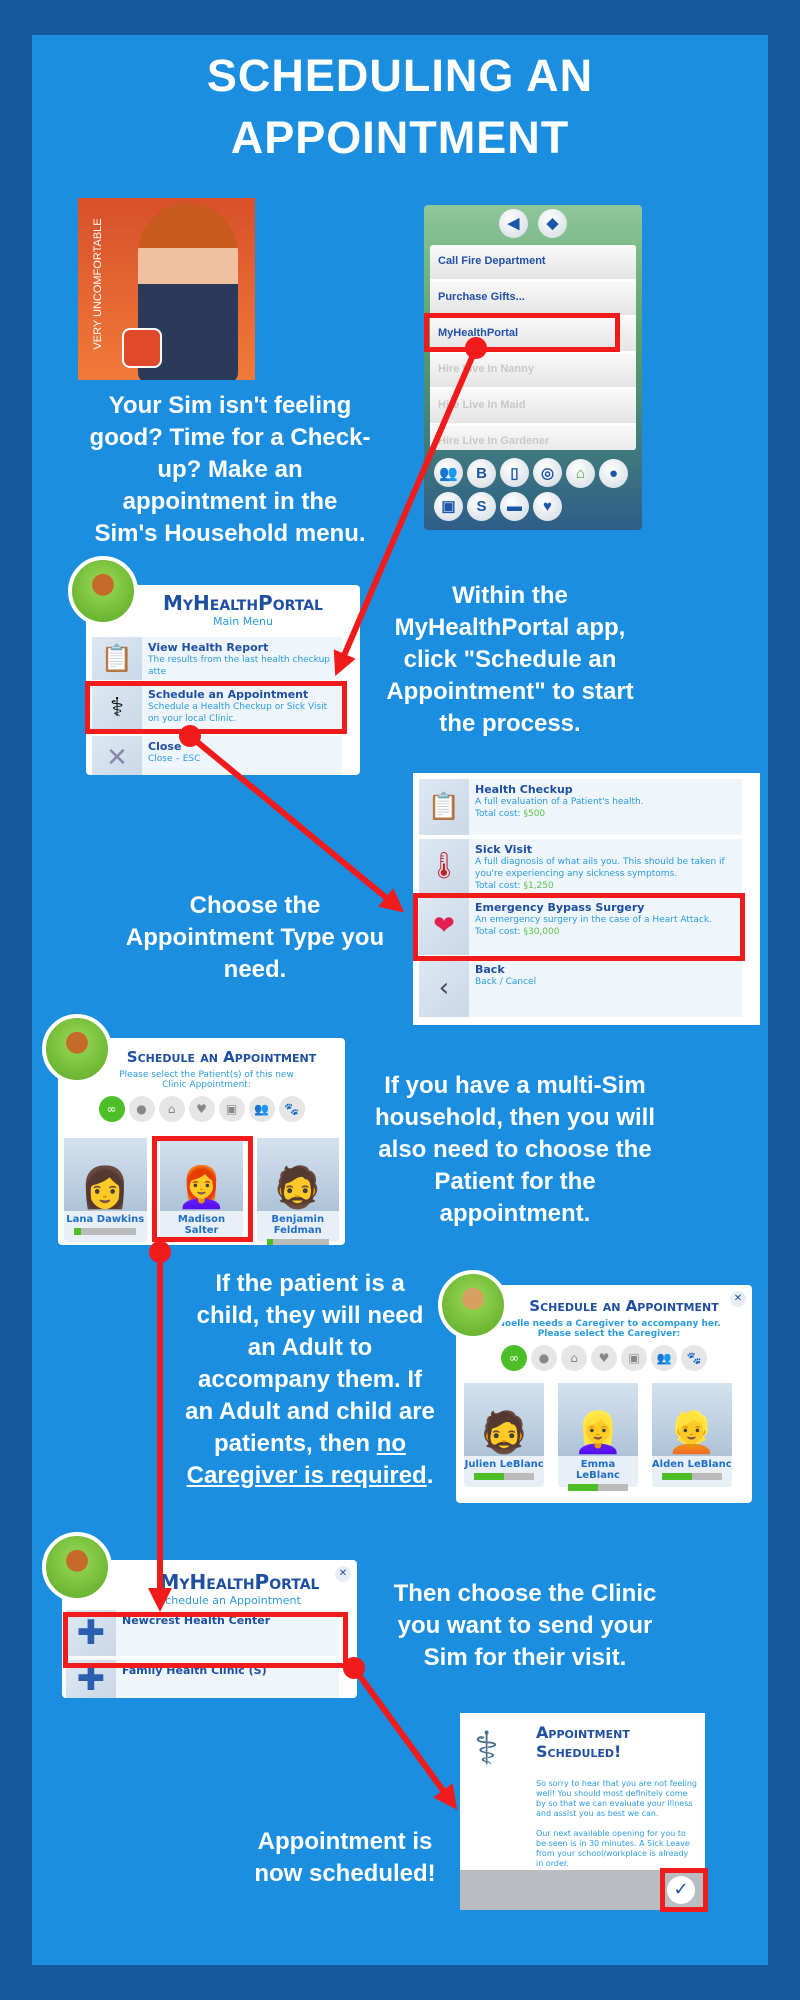 The image size is (800, 2000). What do you see at coordinates (406, 511) in the screenshot?
I see `arrow-phone-to-portal` at bounding box center [406, 511].